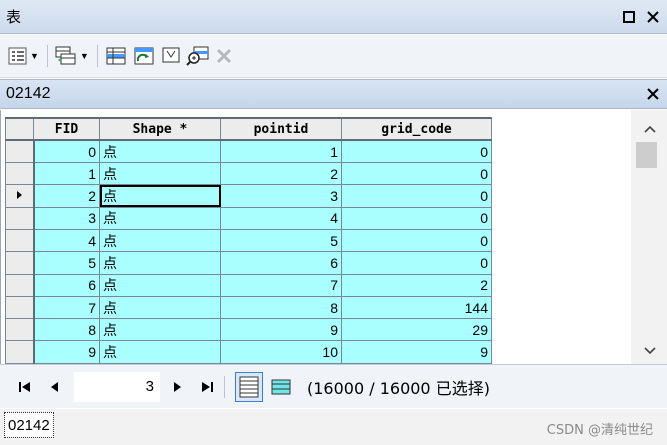 The image size is (667, 445). What do you see at coordinates (224, 386) in the screenshot?
I see `navbar-divider` at bounding box center [224, 386].